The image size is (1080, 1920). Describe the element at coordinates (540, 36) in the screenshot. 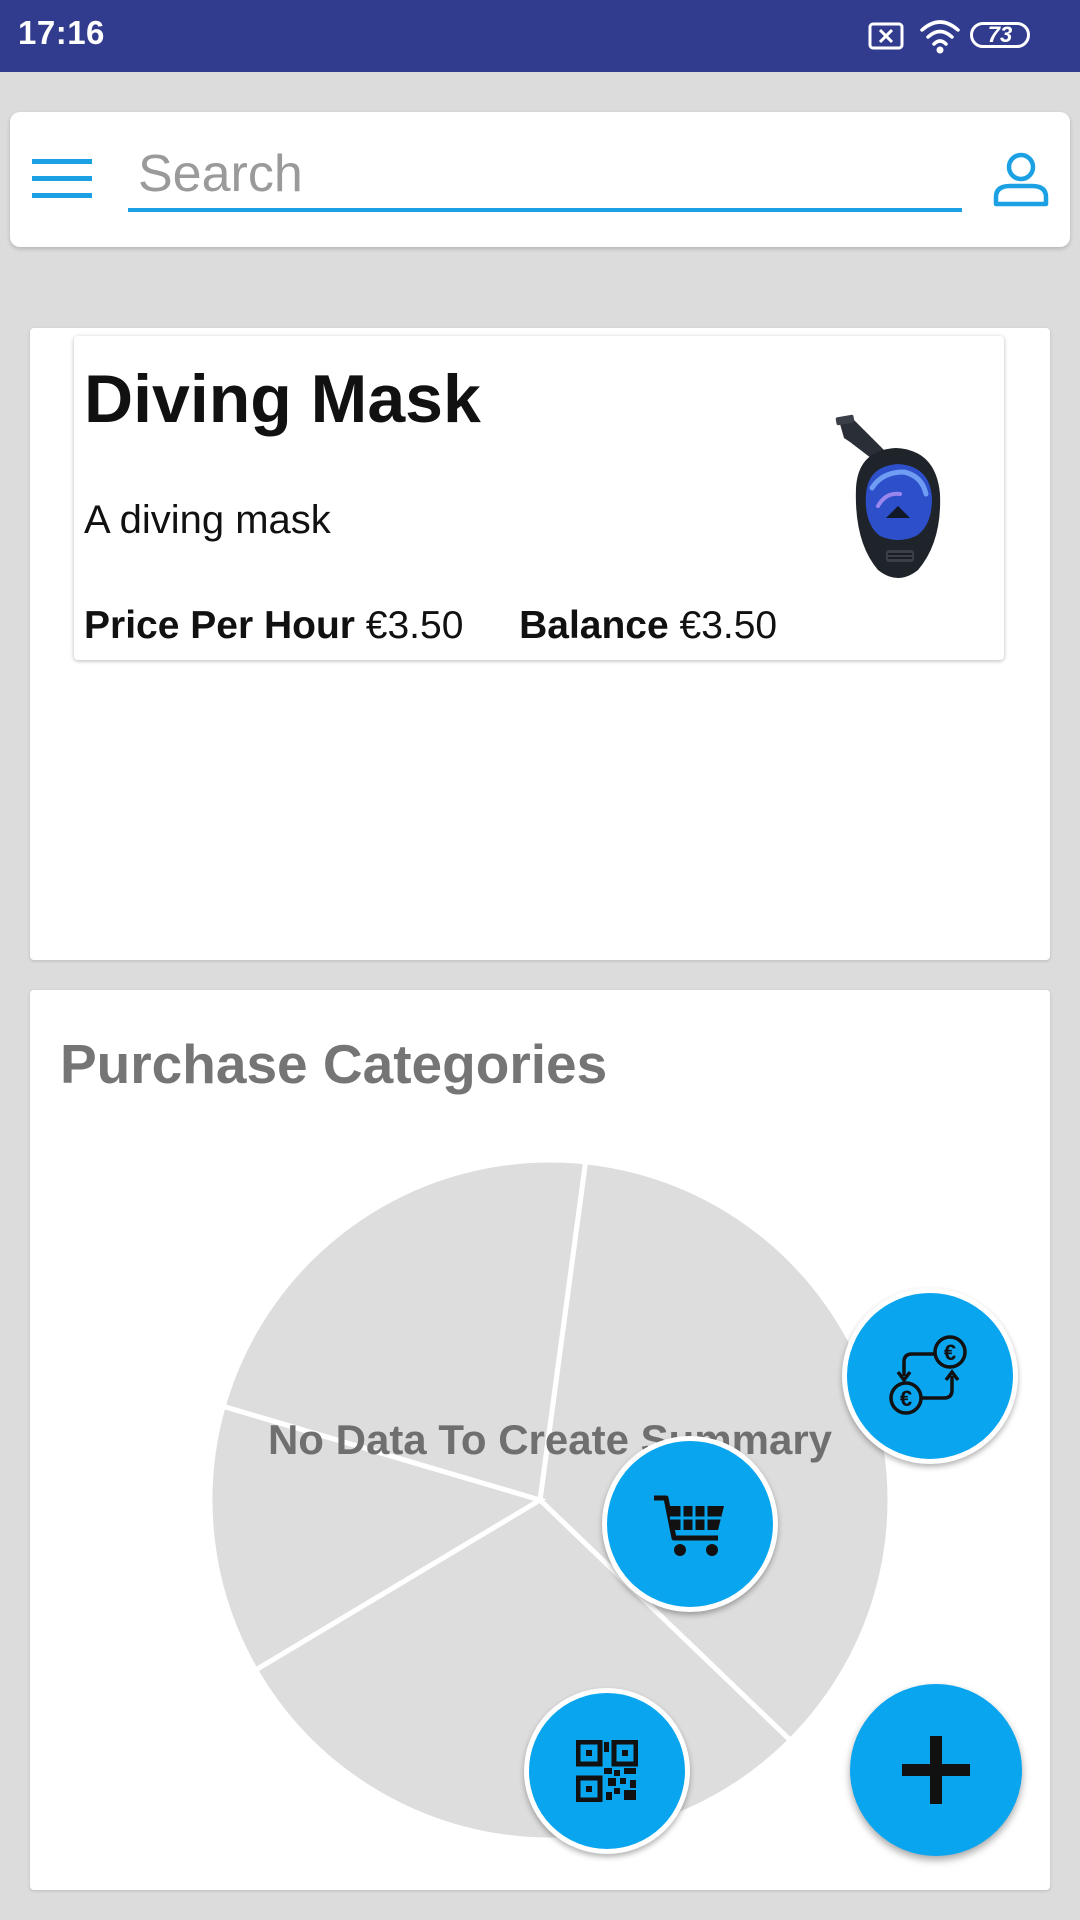

I see `status-bar: 17:16 73` at that location.